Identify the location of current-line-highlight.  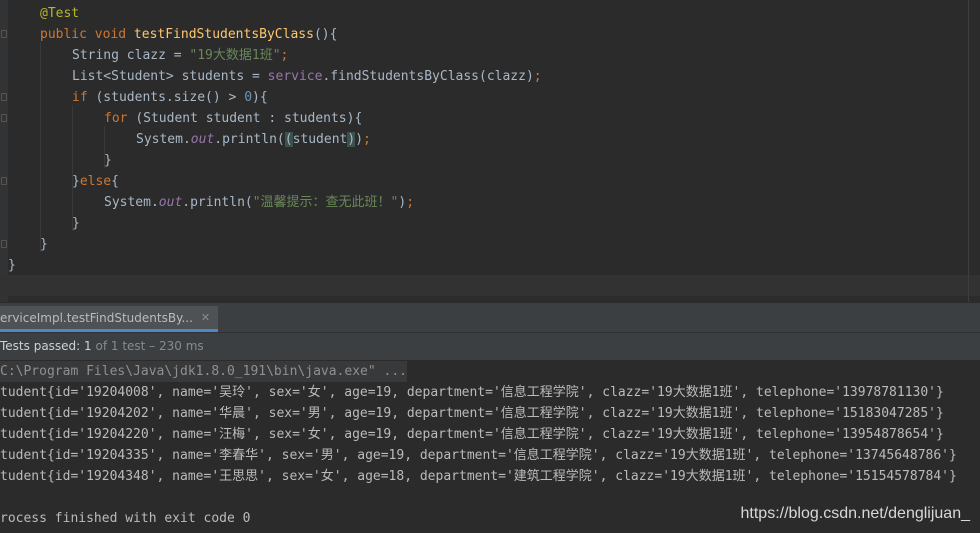
(490, 285).